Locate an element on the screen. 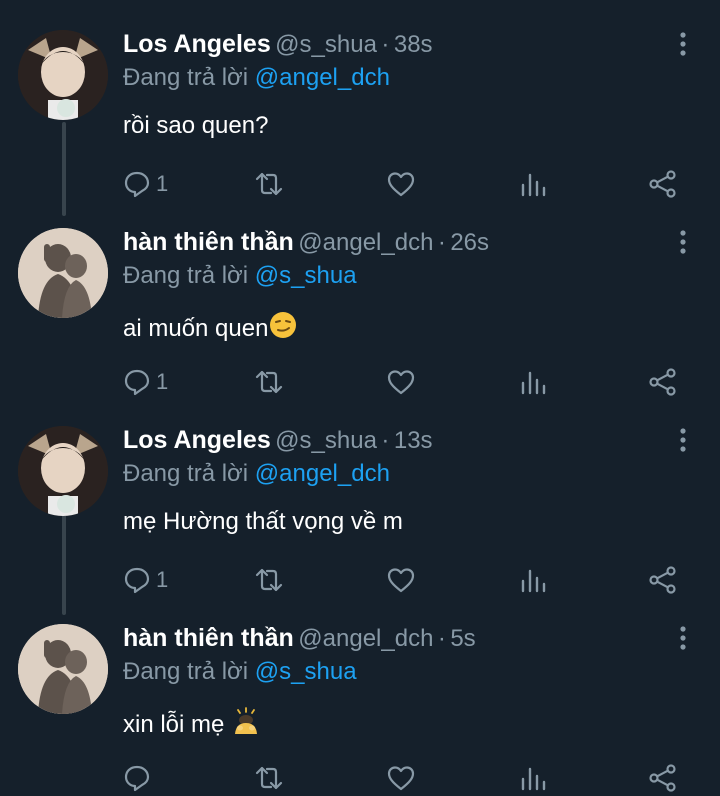  tweet-text: mẹ Hường thất vọng về m is located at coordinates (263, 522).